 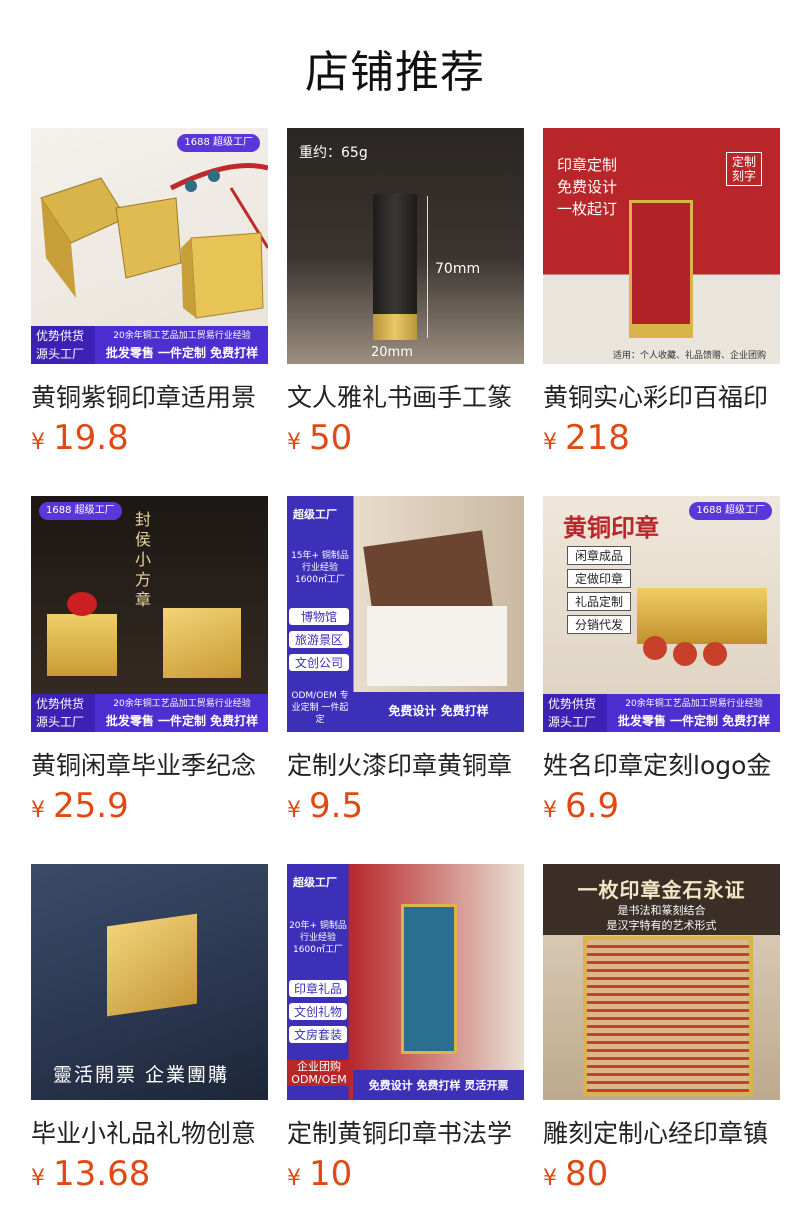 What do you see at coordinates (661, 890) in the screenshot?
I see `headline: 一枚印章金石永证` at bounding box center [661, 890].